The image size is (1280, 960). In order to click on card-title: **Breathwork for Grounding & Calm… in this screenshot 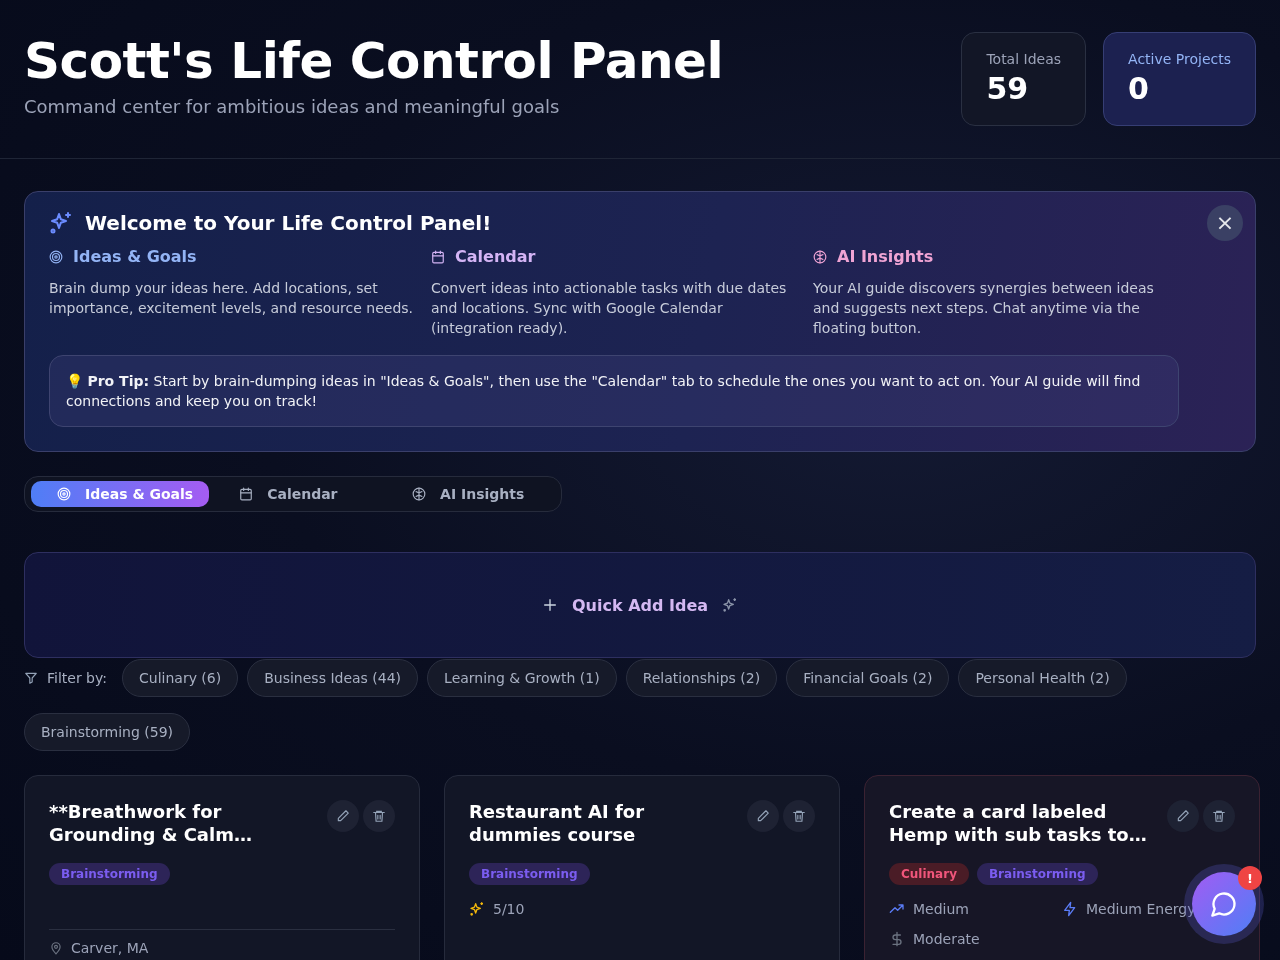, I will do `click(151, 823)`.